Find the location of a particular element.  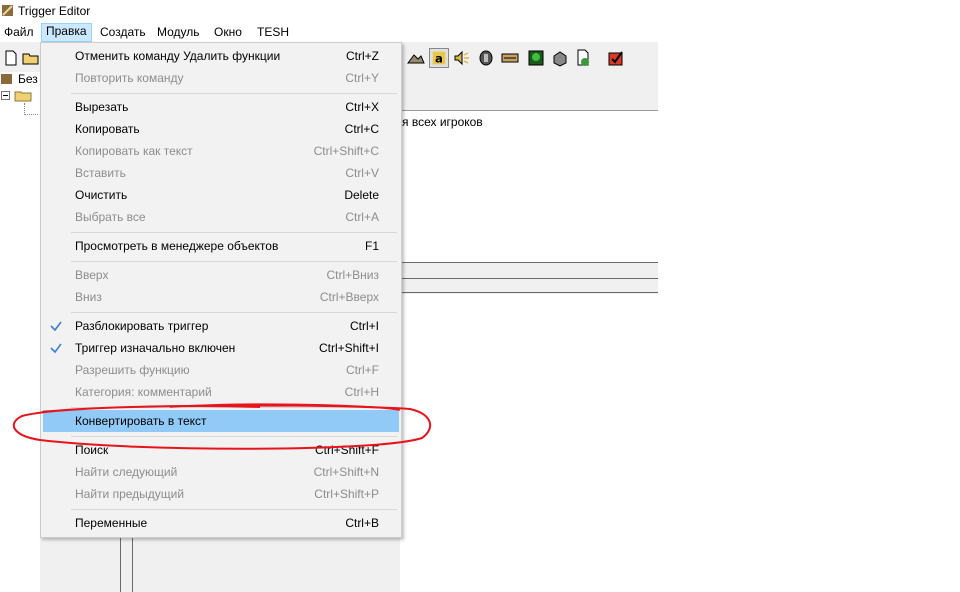

trigger-comment-text: я всех игроков is located at coordinates (442, 122).